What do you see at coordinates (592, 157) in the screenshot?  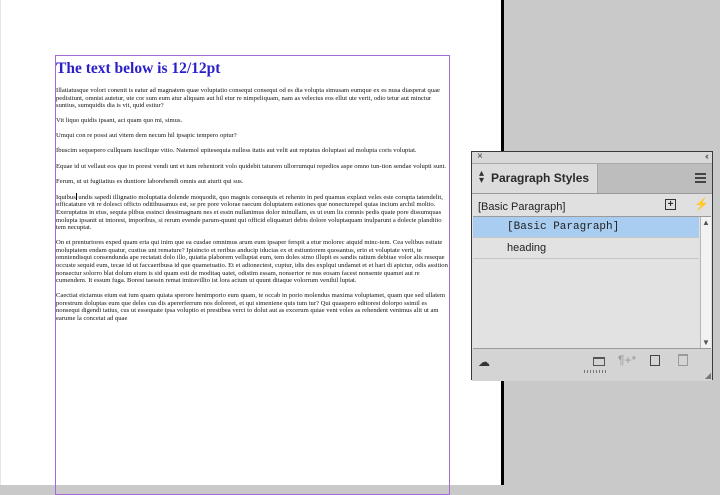 I see `panel-topbar: × ‹‹` at bounding box center [592, 157].